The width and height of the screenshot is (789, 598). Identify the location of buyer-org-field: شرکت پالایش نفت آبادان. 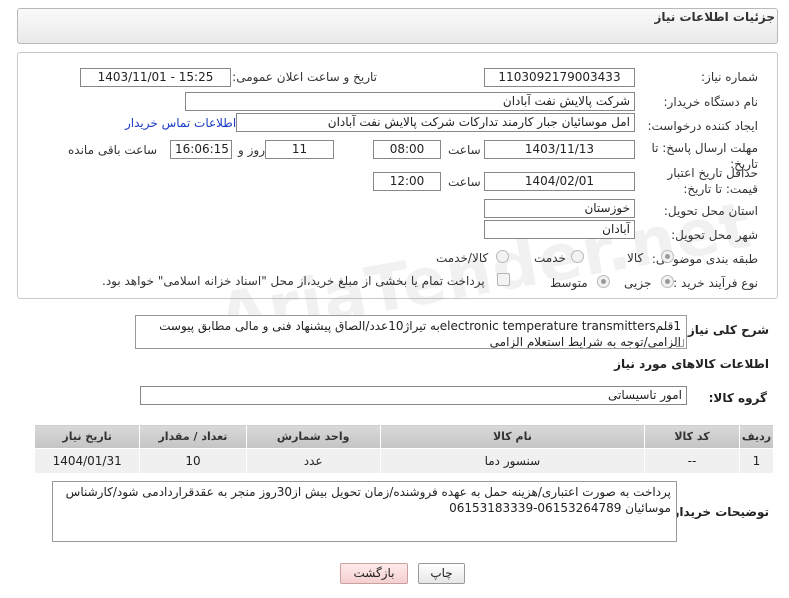
(410, 101).